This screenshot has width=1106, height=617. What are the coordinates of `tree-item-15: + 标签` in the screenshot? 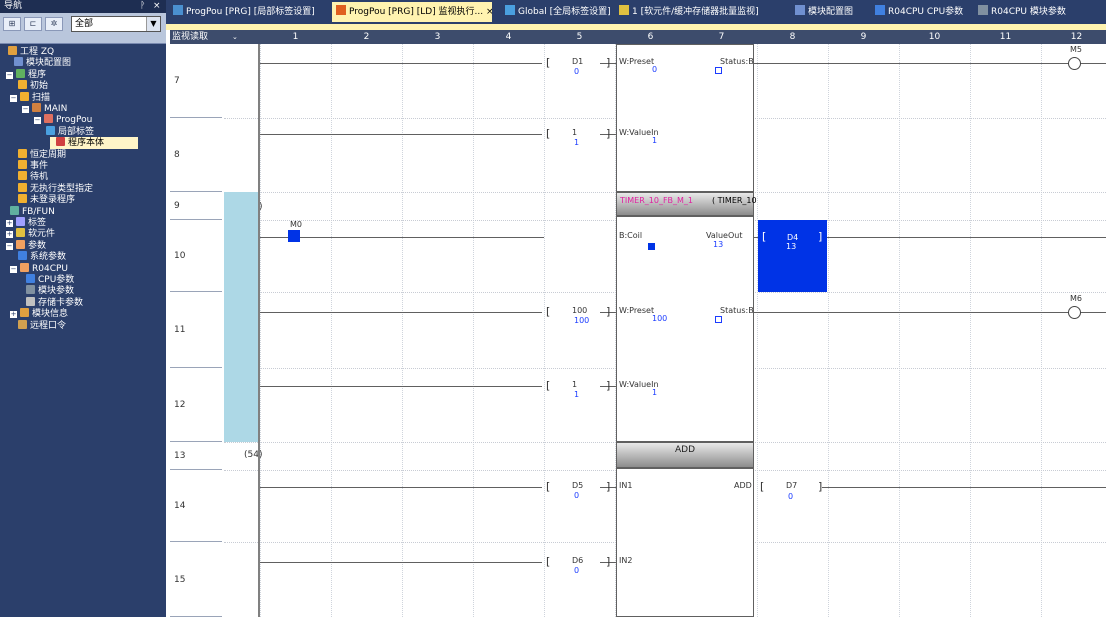 It's located at (26, 223).